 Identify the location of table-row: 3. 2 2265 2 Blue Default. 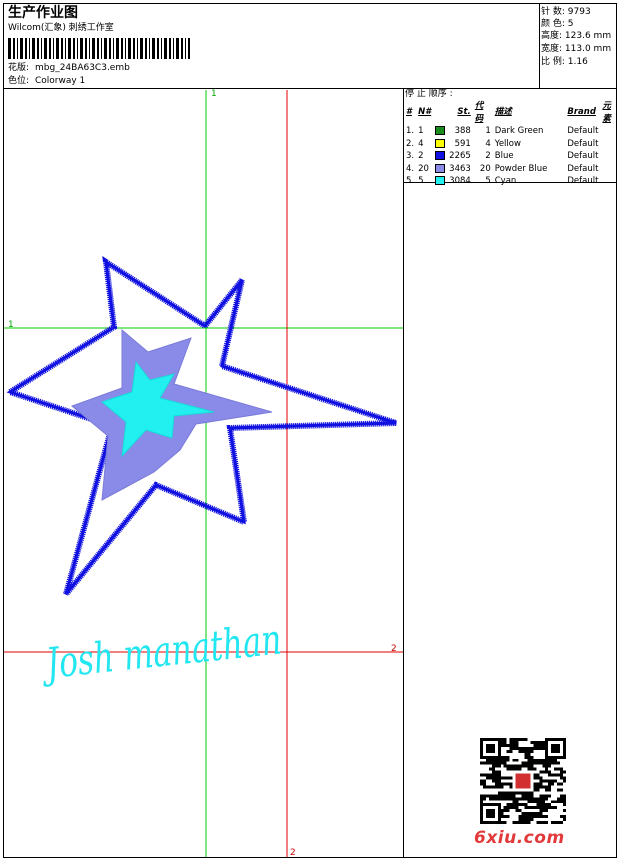
(512, 156).